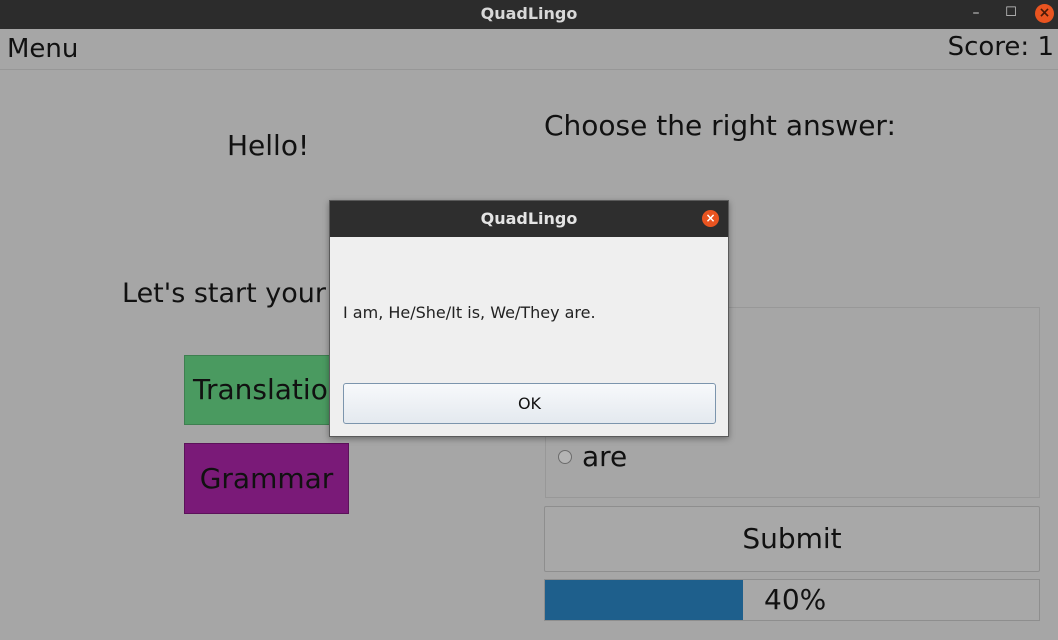 The image size is (1058, 640). What do you see at coordinates (266, 478) in the screenshot?
I see `grammar-button: Grammar` at bounding box center [266, 478].